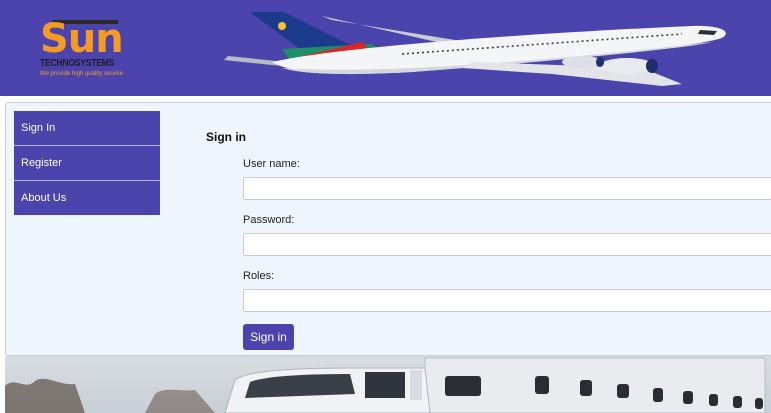  Describe the element at coordinates (81, 74) in the screenshot. I see `logo-tagline: We provide high quality service` at that location.